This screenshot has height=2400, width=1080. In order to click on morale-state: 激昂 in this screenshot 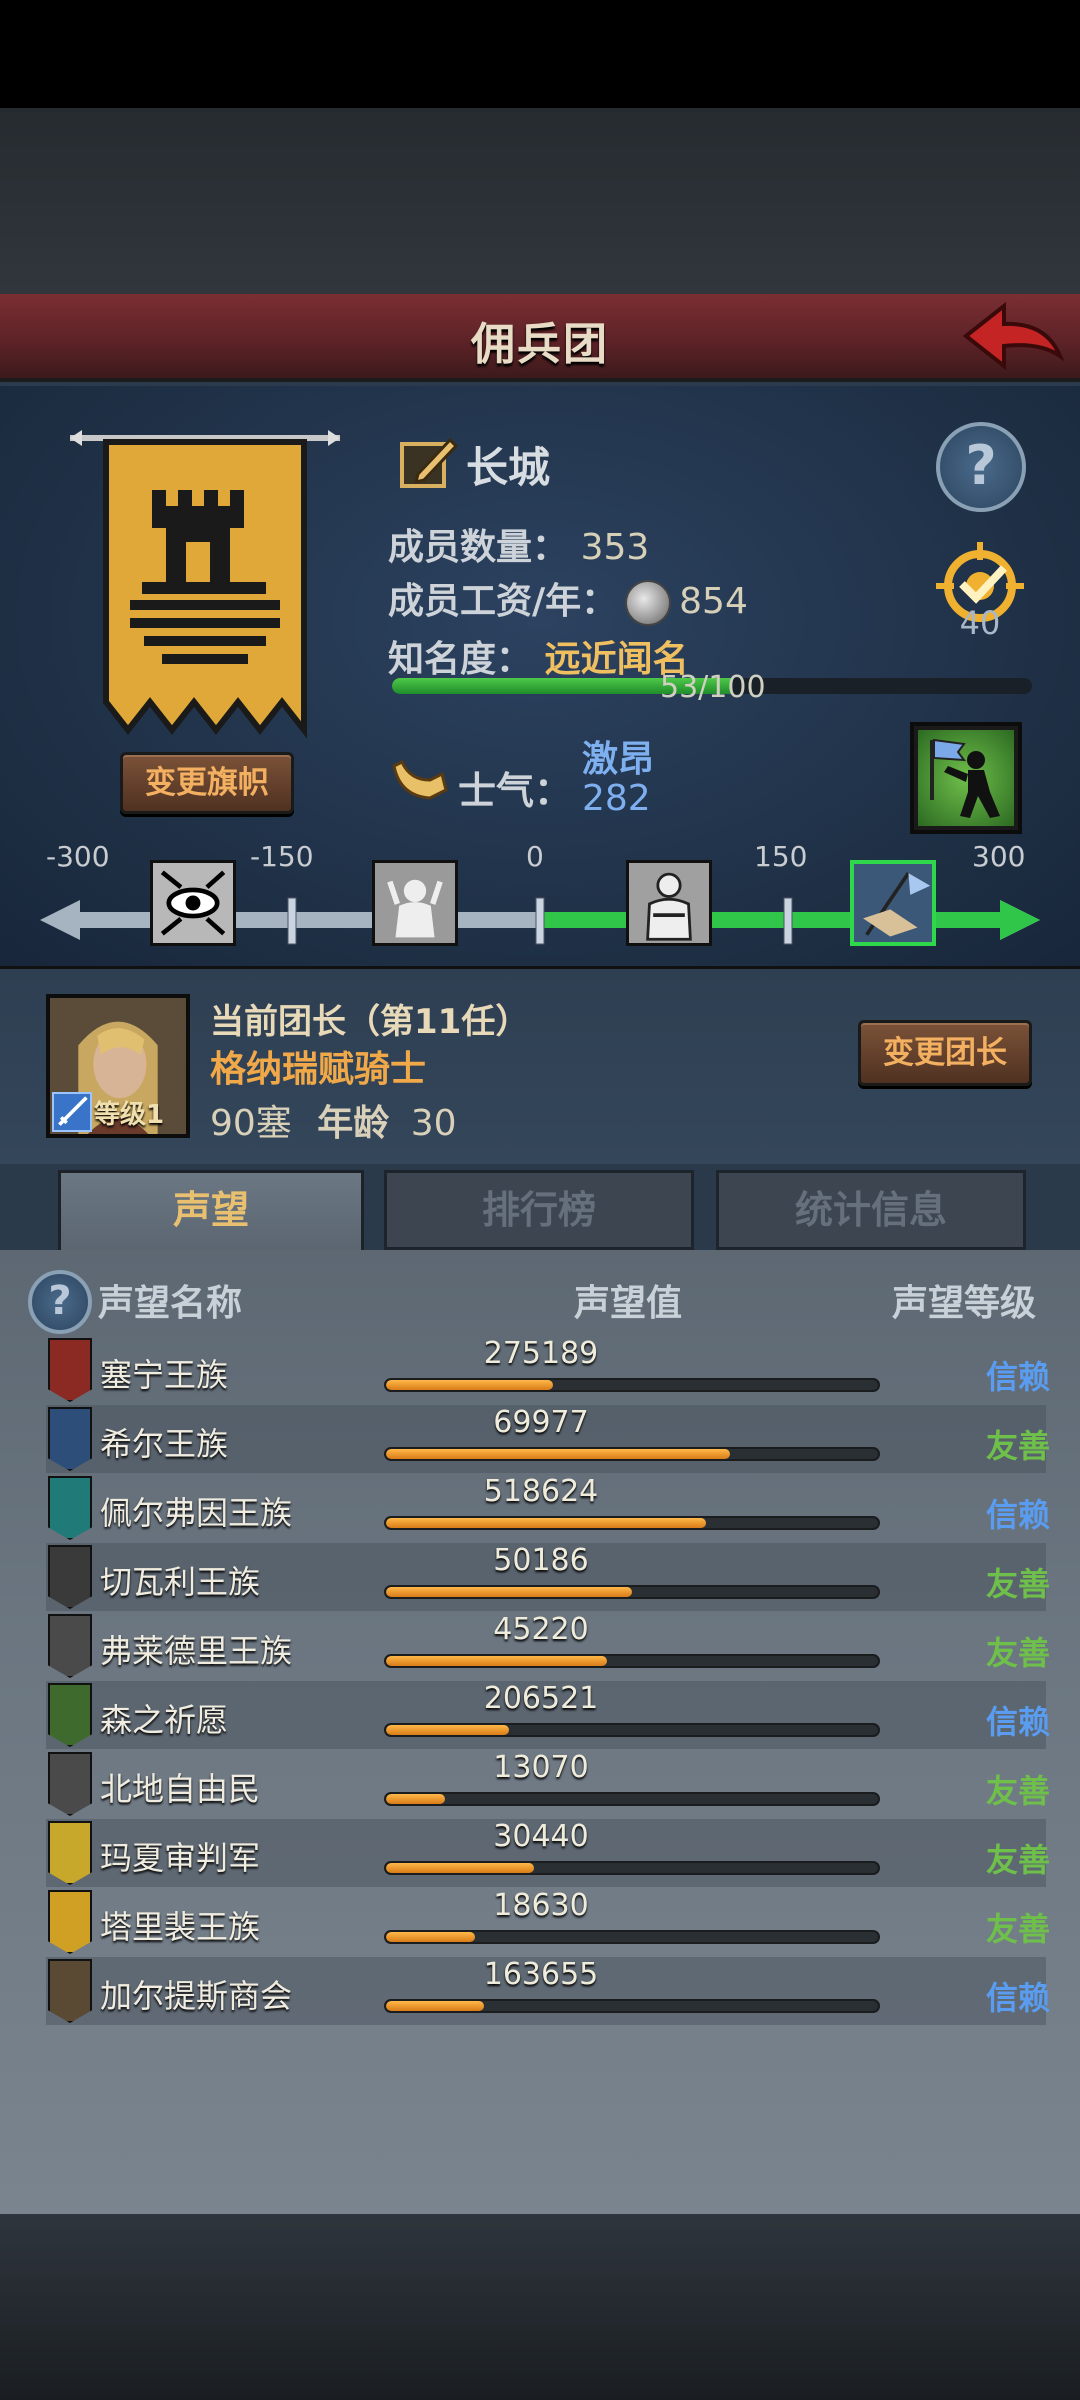, I will do `click(618, 759)`.